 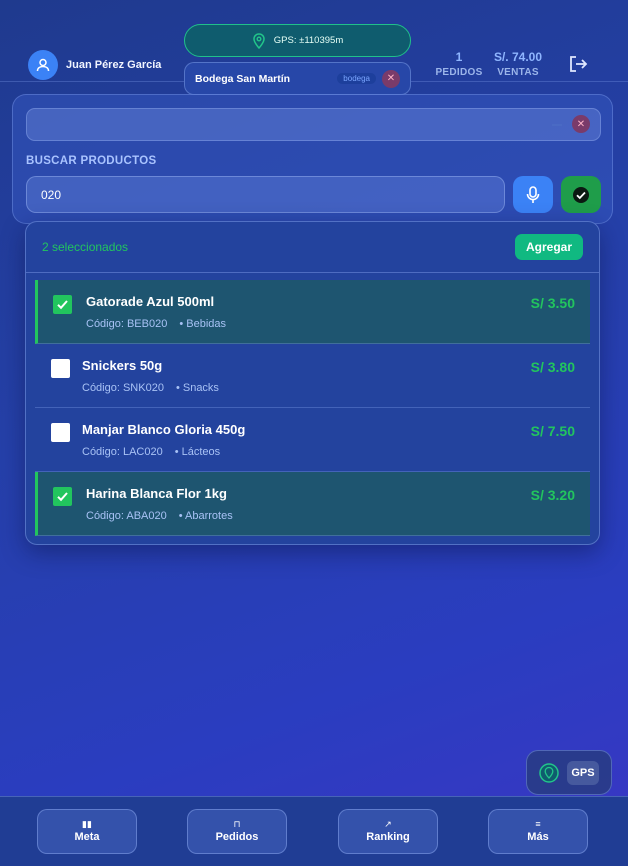 I want to click on nav-meta: ▮▮ Meta, so click(x=87, y=831).